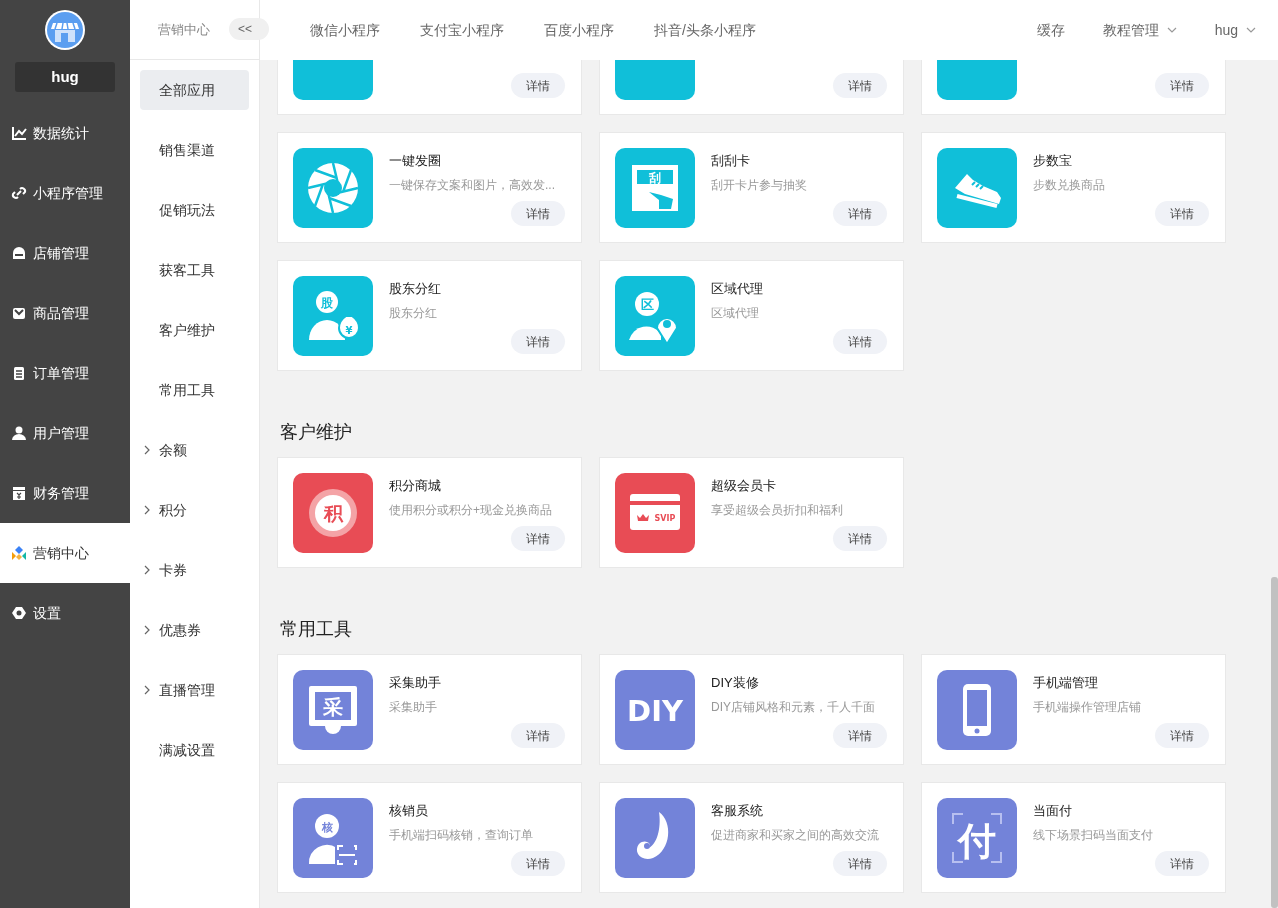 Image resolution: width=1278 pixels, height=908 pixels. Describe the element at coordinates (731, 161) in the screenshot. I see `app-title: 刮刮卡` at that location.